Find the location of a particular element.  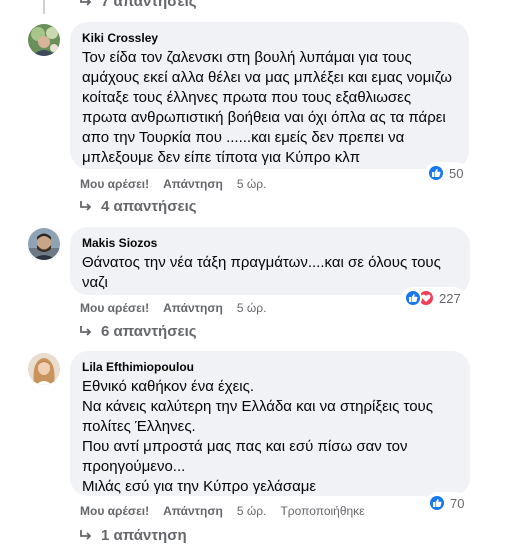

comment-author: Makis Siozos is located at coordinates (270, 243).